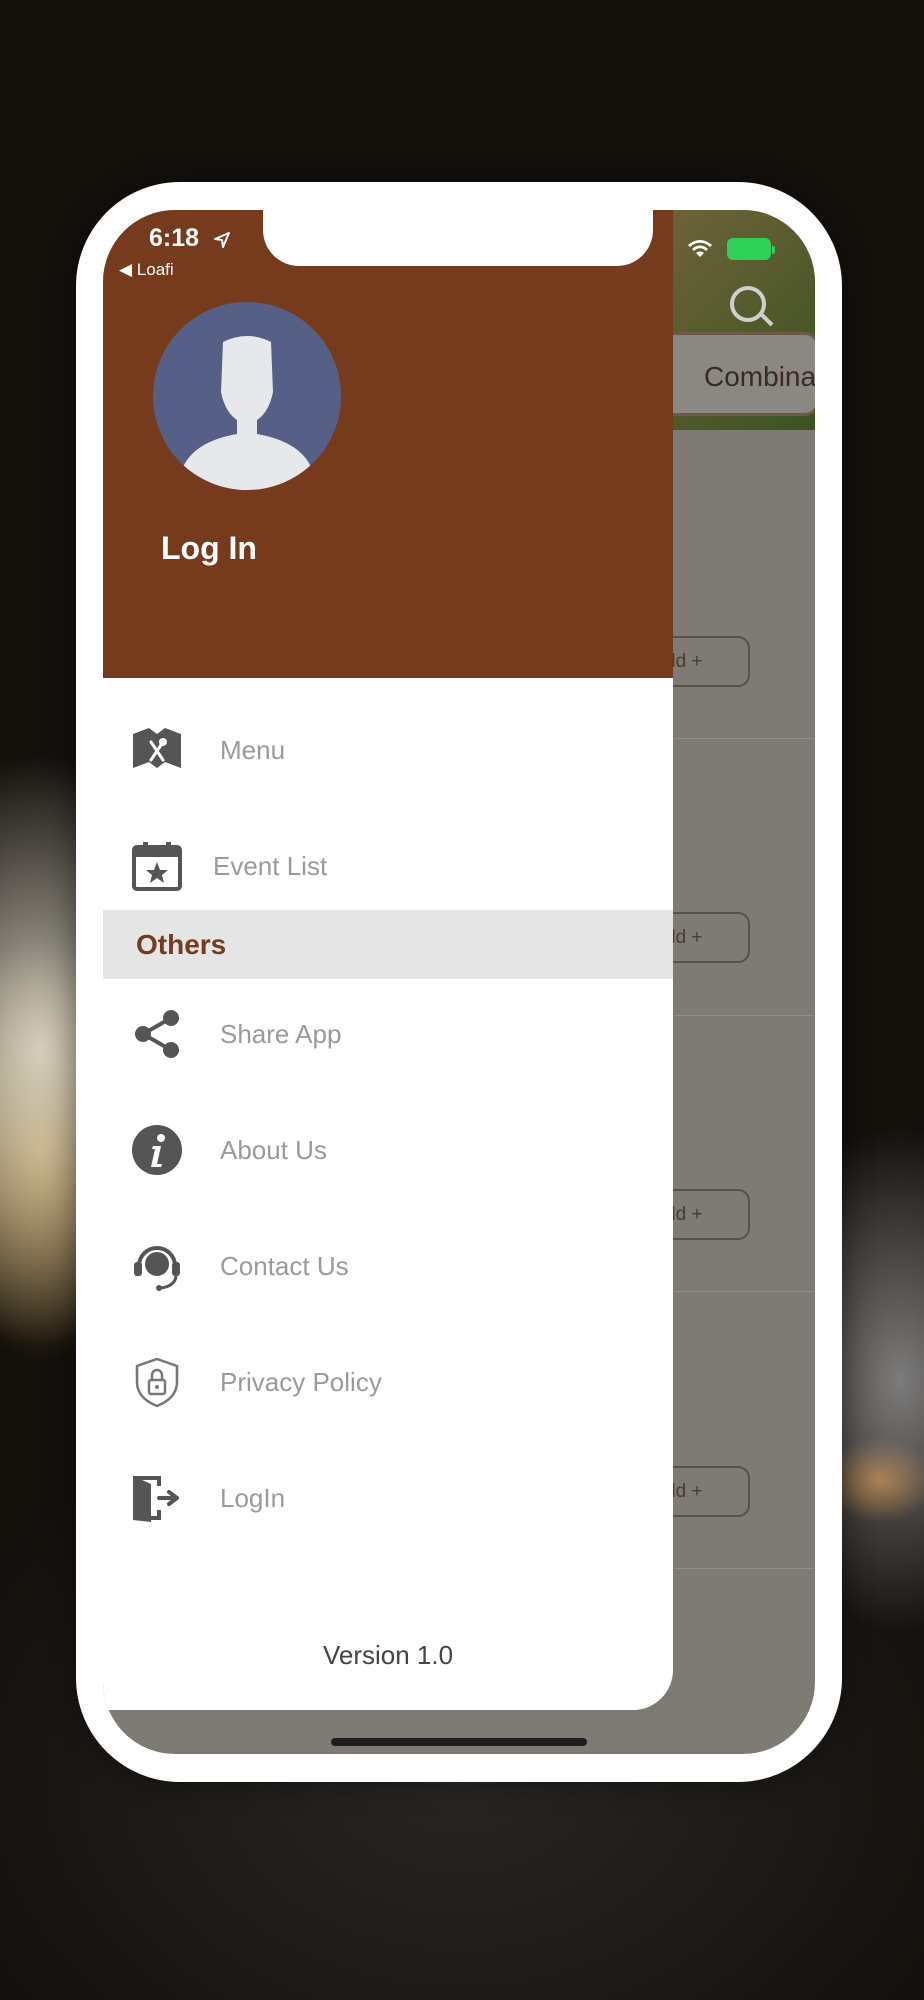 The image size is (924, 2000). Describe the element at coordinates (759, 376) in the screenshot. I see `category-tab-label: Combinat` at that location.